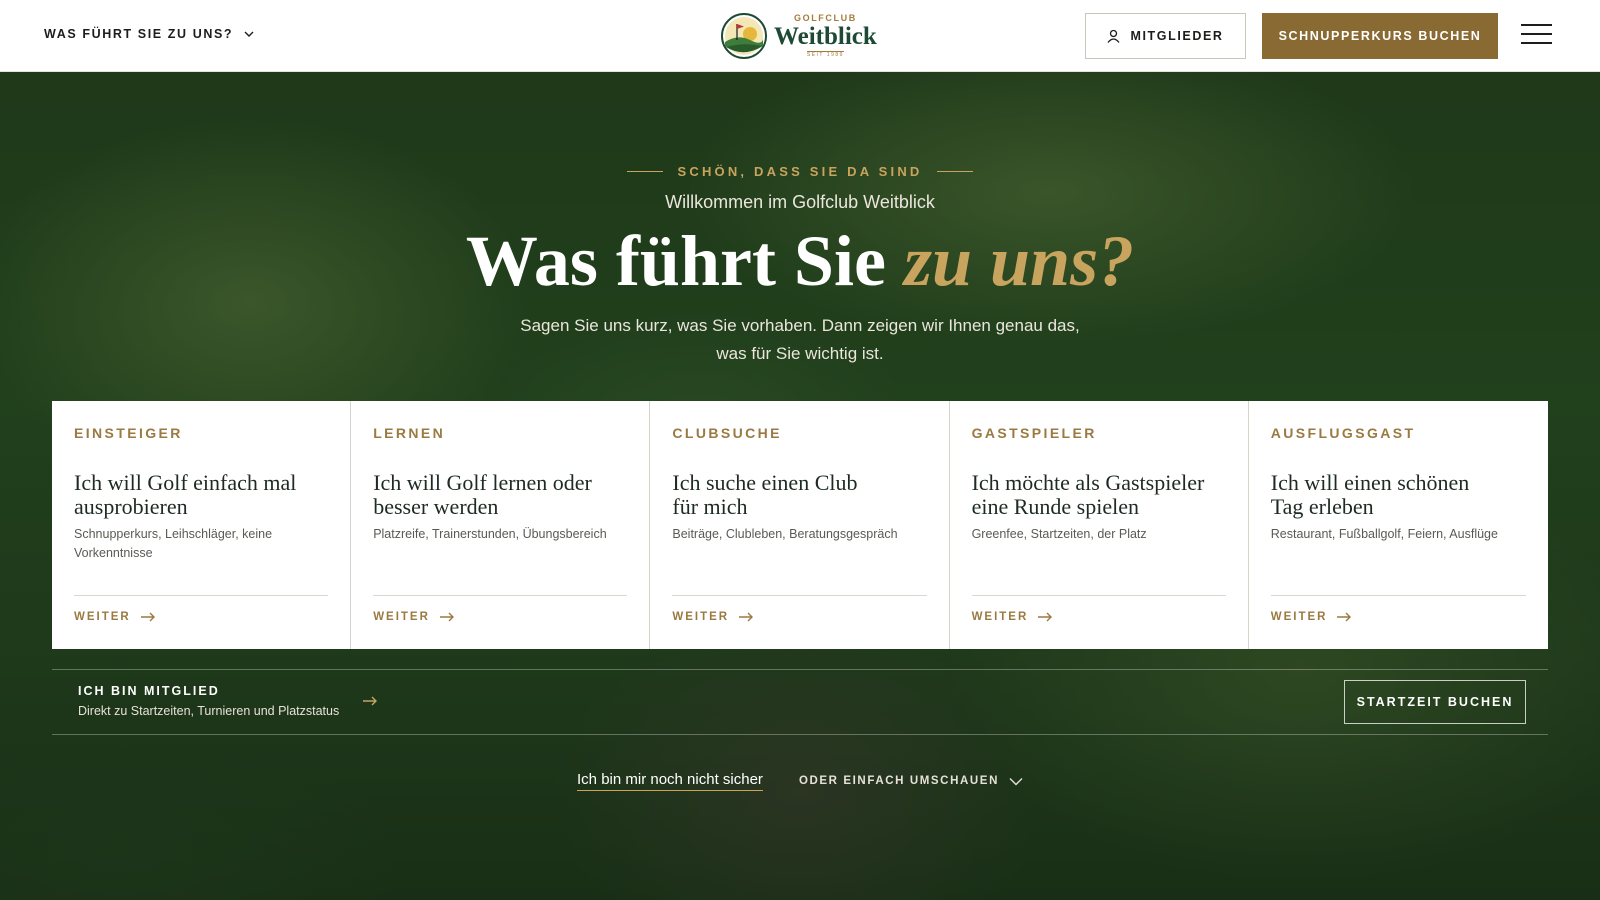 This screenshot has height=900, width=1600. I want to click on eyebrow-line-right, so click(954, 171).